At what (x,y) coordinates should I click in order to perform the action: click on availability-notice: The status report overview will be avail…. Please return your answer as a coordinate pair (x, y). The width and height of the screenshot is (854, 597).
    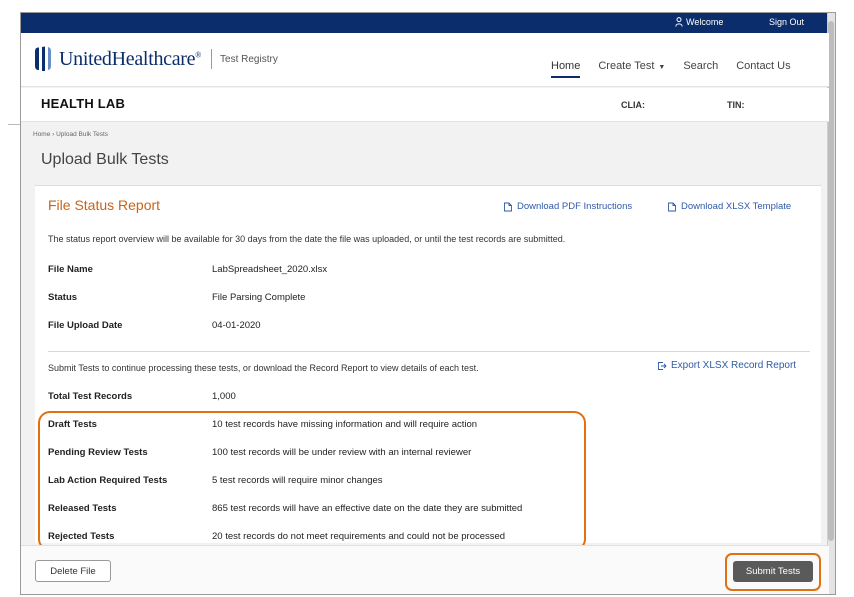
    Looking at the image, I should click on (307, 239).